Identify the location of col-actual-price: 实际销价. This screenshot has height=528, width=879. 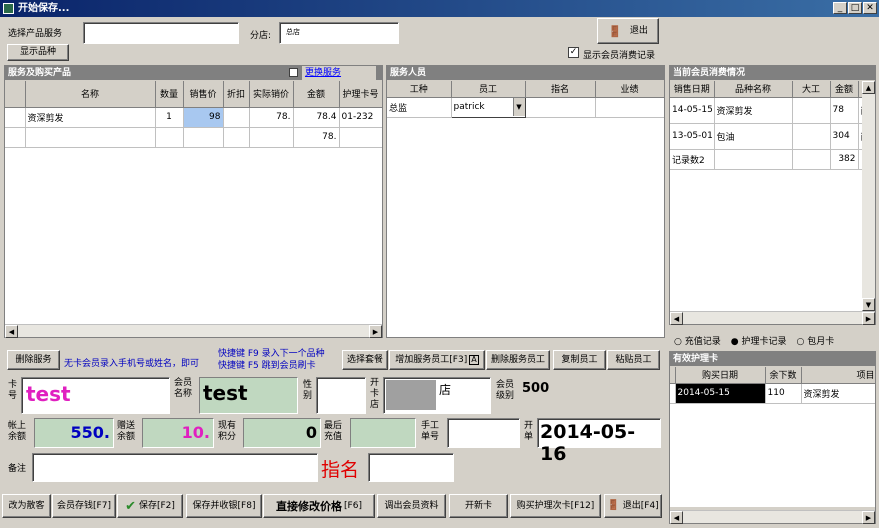
(271, 94).